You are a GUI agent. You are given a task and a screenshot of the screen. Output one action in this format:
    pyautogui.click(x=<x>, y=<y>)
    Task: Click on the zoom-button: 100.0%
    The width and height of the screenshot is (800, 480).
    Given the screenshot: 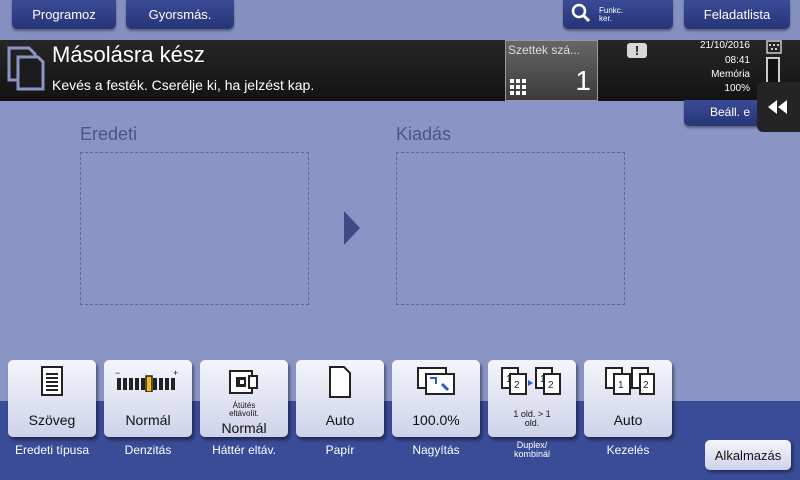 What is the action you would take?
    pyautogui.click(x=436, y=398)
    